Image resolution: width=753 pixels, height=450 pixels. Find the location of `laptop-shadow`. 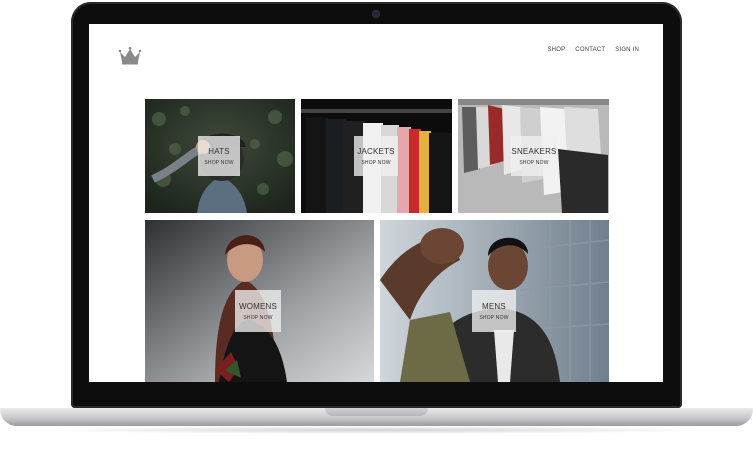

laptop-shadow is located at coordinates (376, 430).